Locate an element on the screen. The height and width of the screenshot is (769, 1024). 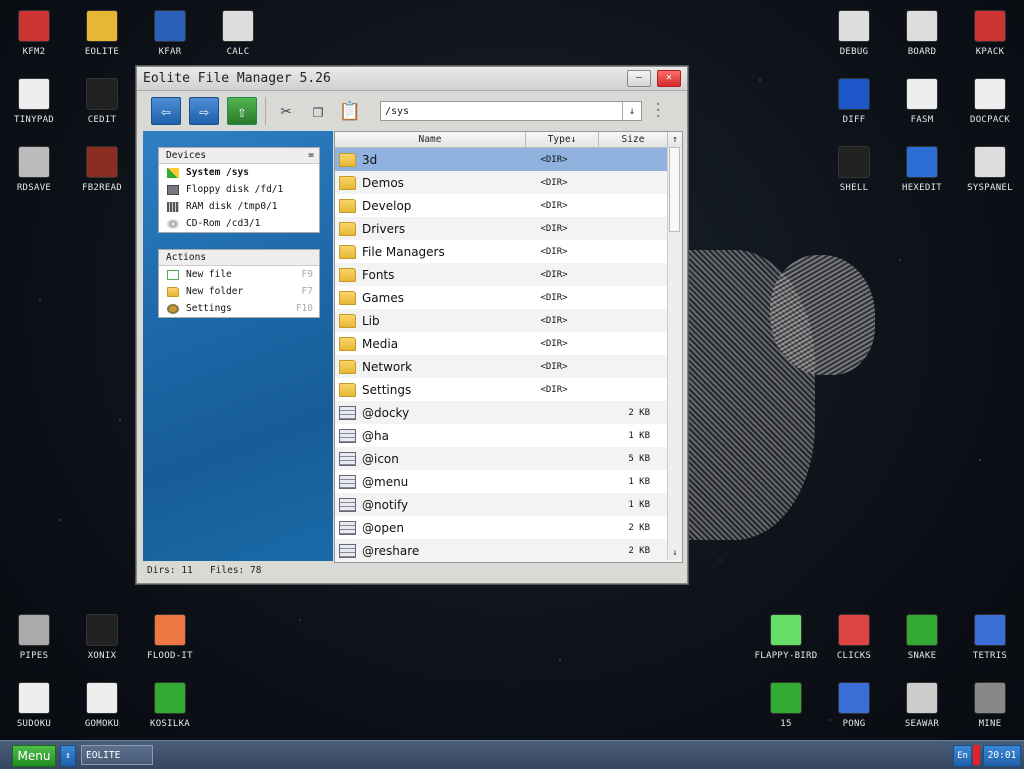
desktop-icon-label: DIFF is located at coordinates (854, 120).